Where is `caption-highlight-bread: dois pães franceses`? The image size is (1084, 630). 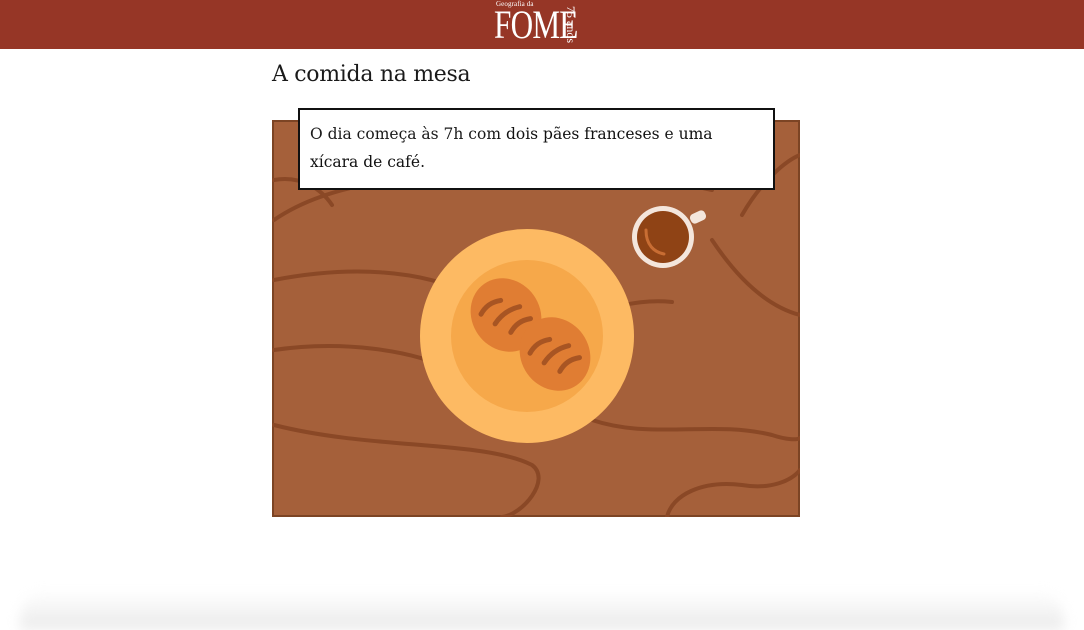 caption-highlight-bread: dois pães franceses is located at coordinates (582, 134).